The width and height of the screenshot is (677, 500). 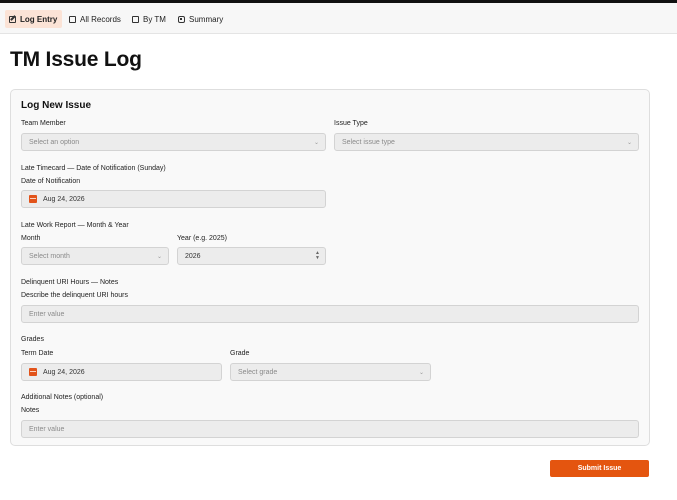 I want to click on edit-icon, so click(x=12, y=19).